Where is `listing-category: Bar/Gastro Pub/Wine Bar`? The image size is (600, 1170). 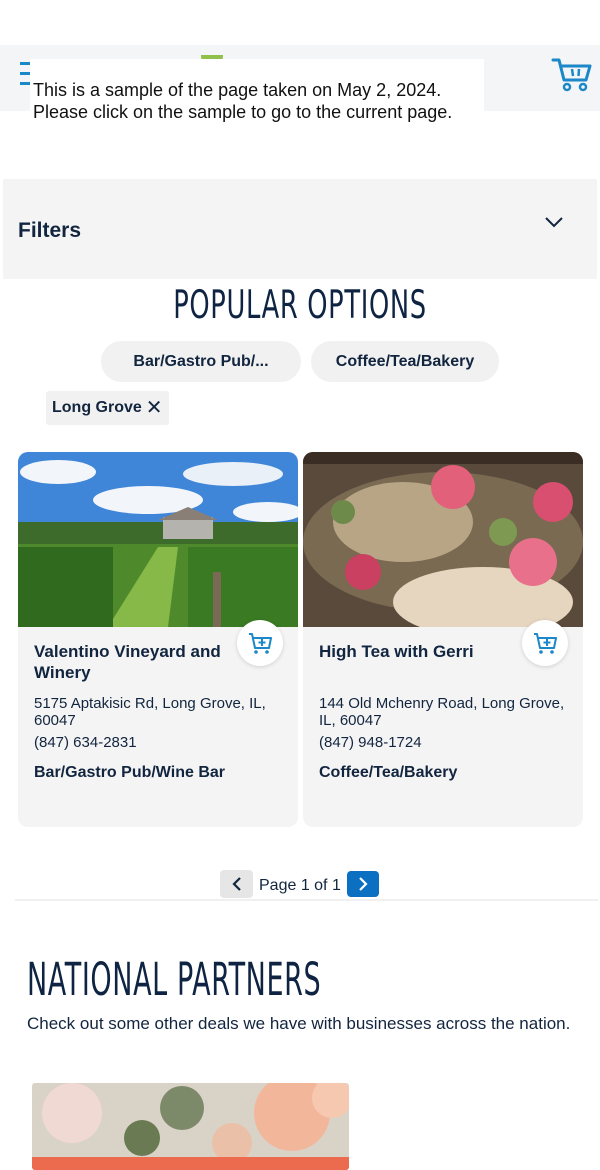
listing-category: Bar/Gastro Pub/Wine Bar is located at coordinates (130, 772).